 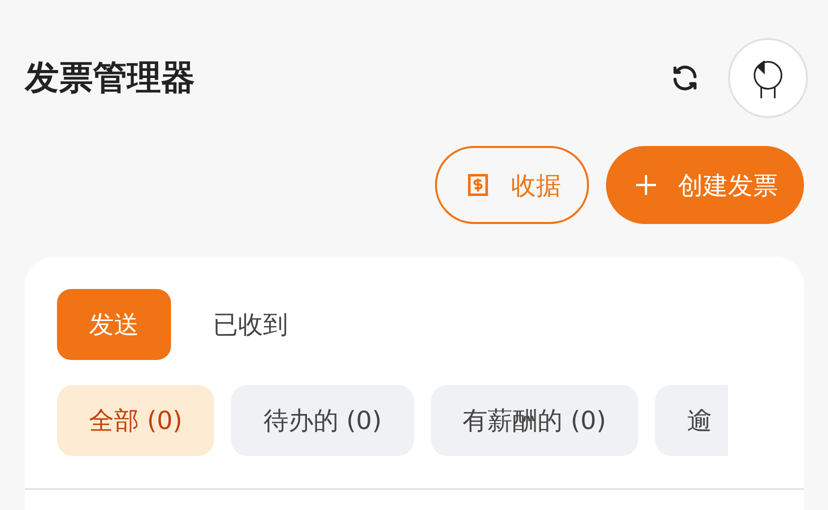 I want to click on filter-chip: 逾, so click(x=691, y=420).